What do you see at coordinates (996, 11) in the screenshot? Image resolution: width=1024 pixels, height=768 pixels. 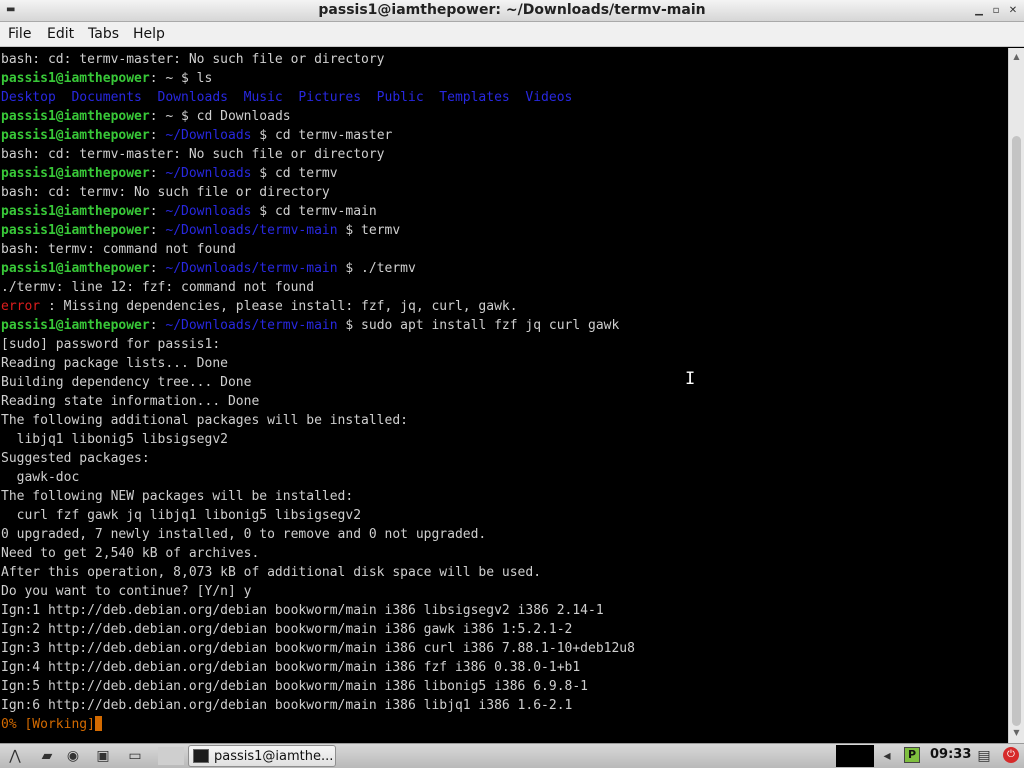 I see `maximize-icon: ▫` at bounding box center [996, 11].